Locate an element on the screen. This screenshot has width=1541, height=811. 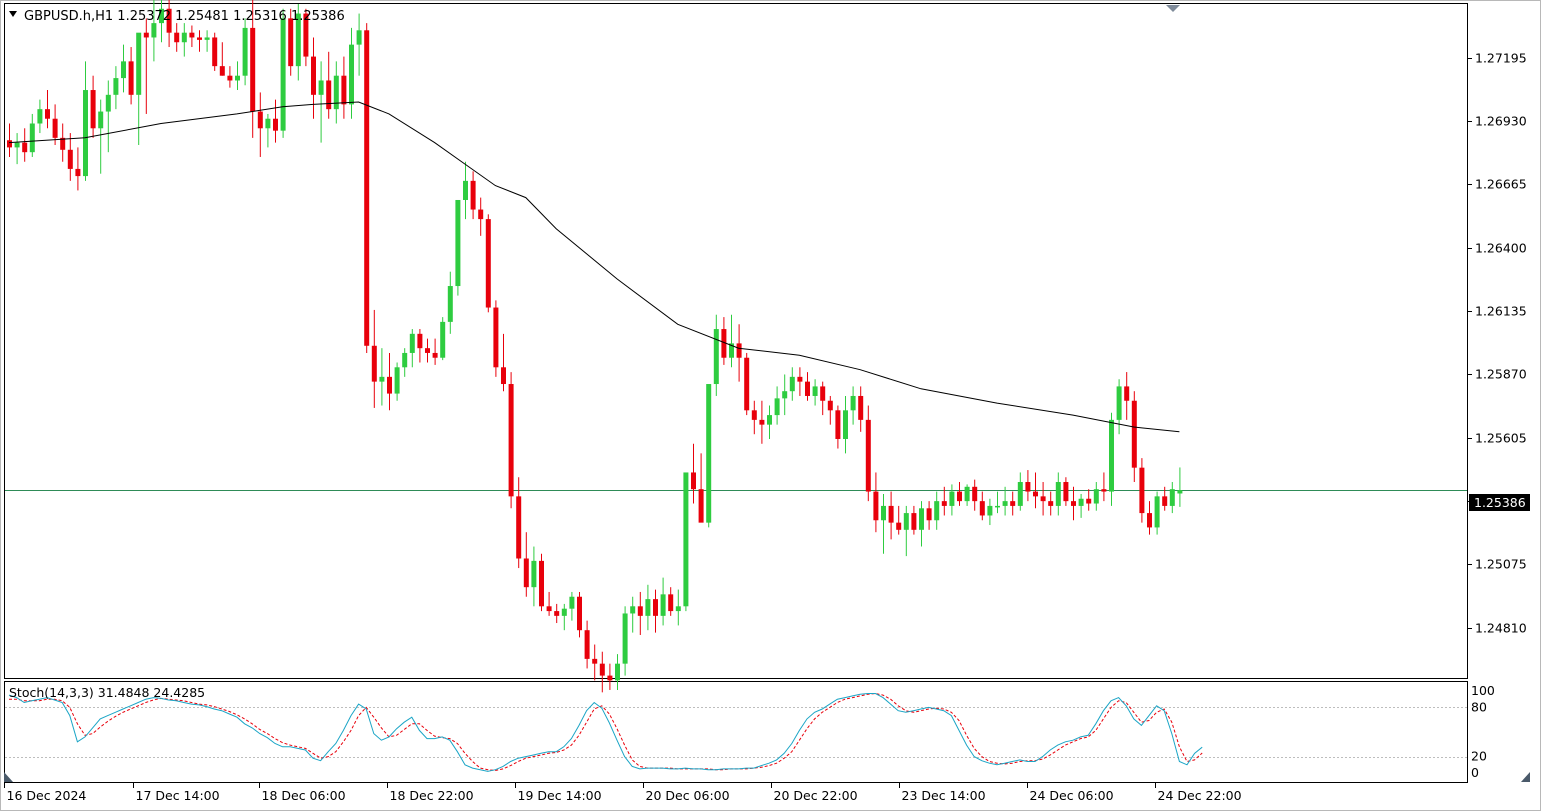
time-tick-label: 20 Dec 22:00 is located at coordinates (816, 795).